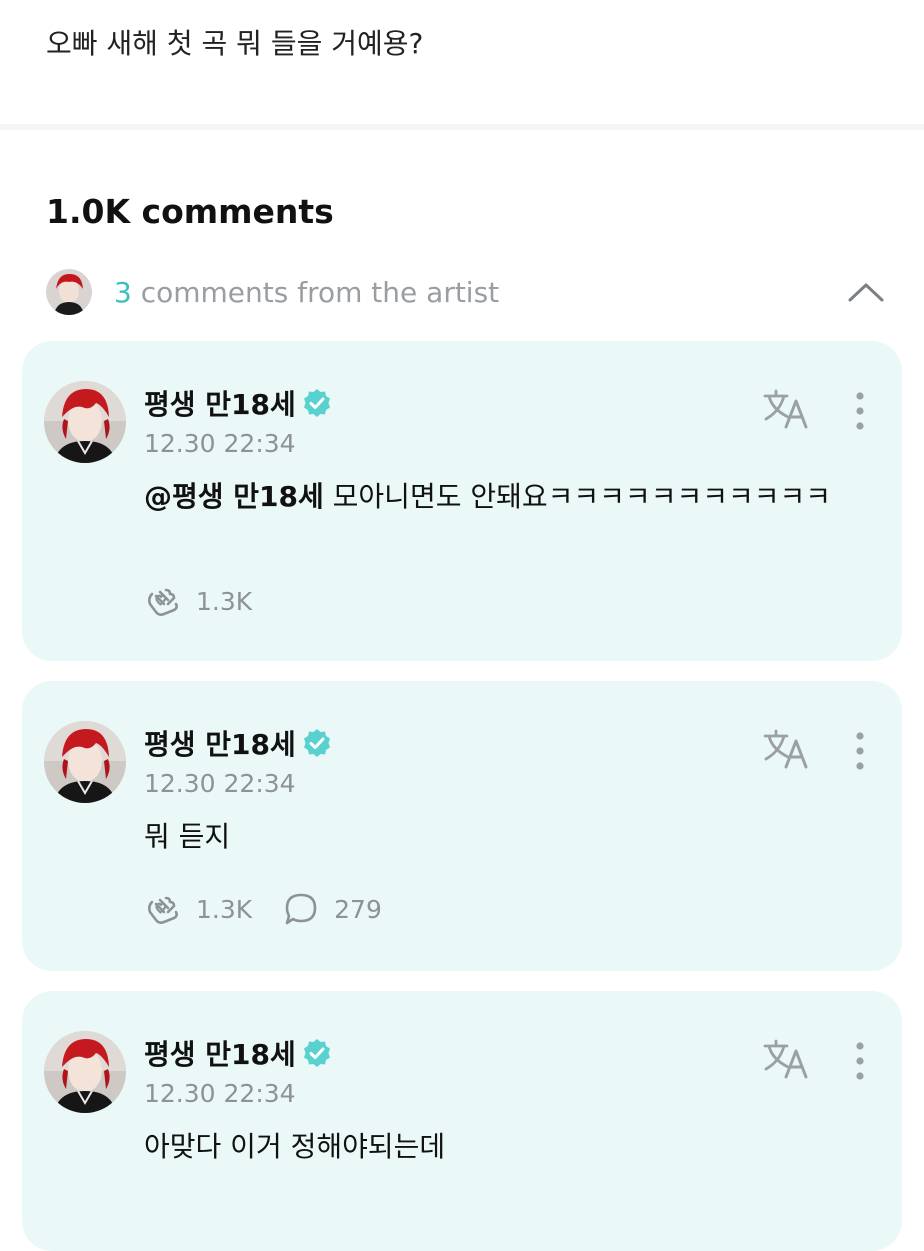  I want to click on comment-body: @평생 만18세 모아니면도 안돼요ㅋㅋㅋㅋㅋㅋㅋㅋㅋㅋㅋ, so click(509, 497).